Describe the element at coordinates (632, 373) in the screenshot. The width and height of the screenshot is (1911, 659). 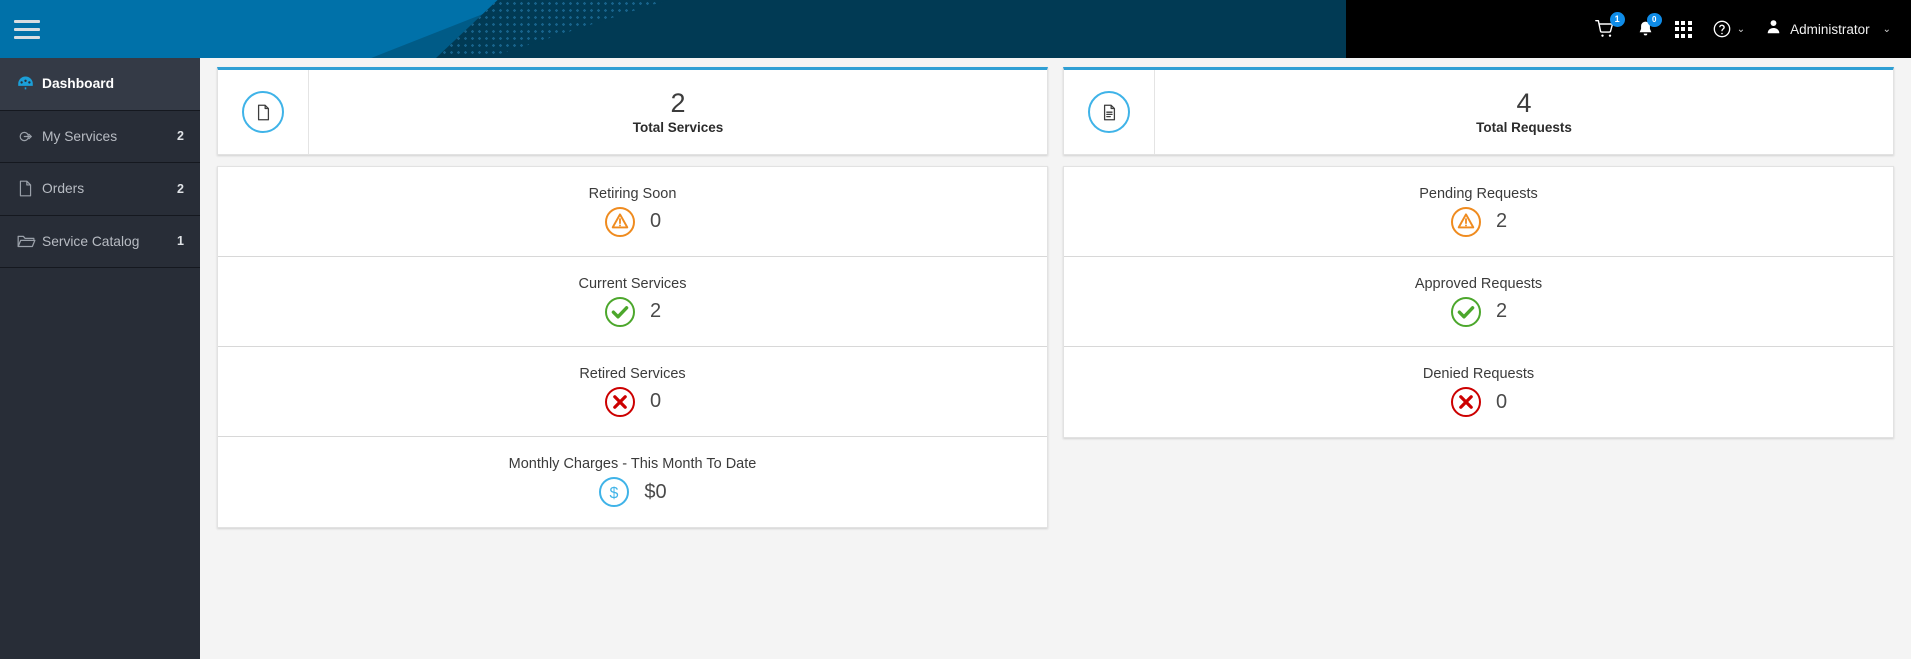
I see `stat-title-retired-services: Retired Services` at that location.